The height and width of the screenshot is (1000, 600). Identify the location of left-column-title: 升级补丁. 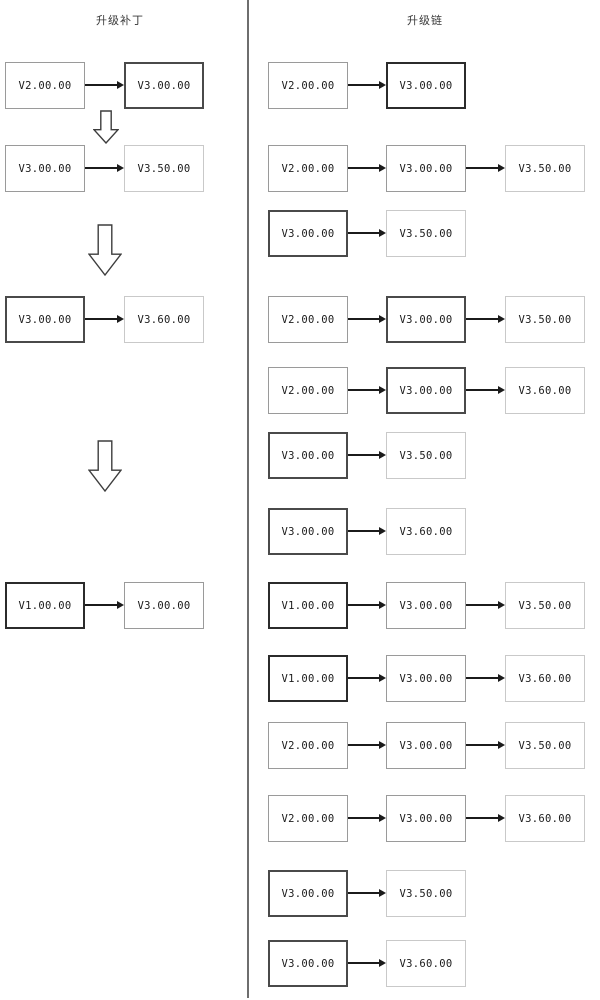
(120, 20).